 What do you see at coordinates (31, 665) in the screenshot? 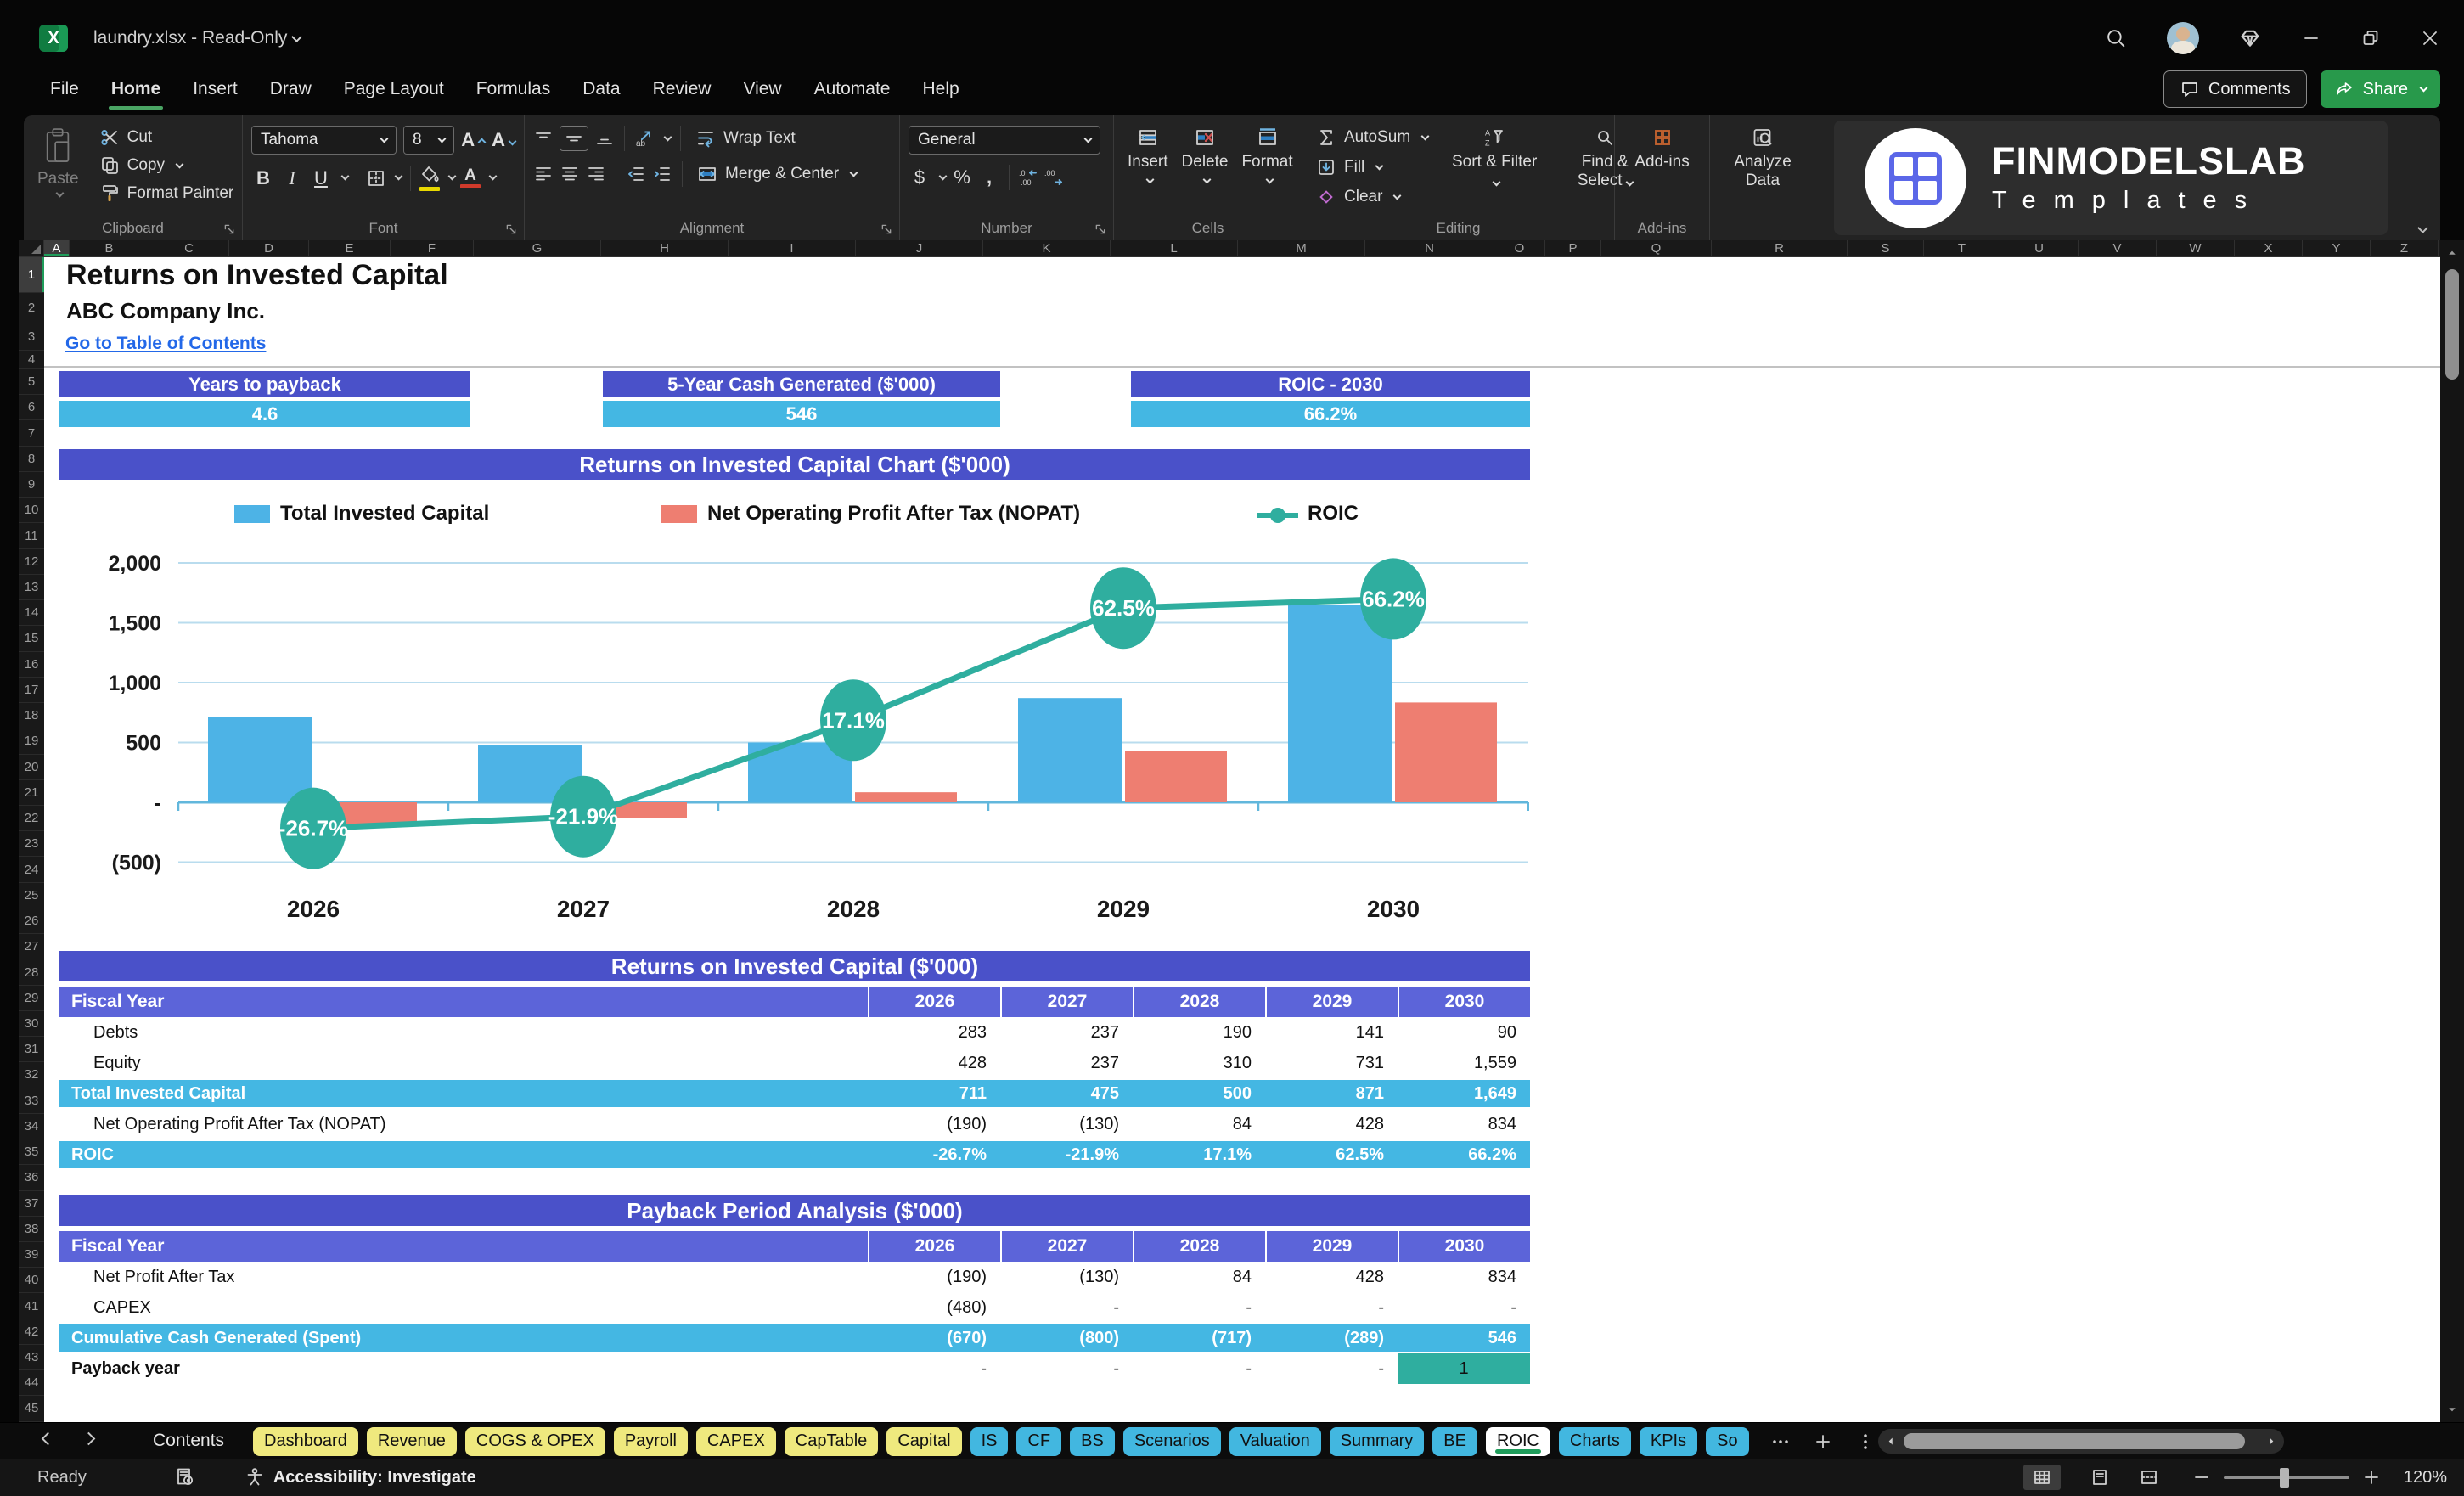
I see `row-header-16: 16` at bounding box center [31, 665].